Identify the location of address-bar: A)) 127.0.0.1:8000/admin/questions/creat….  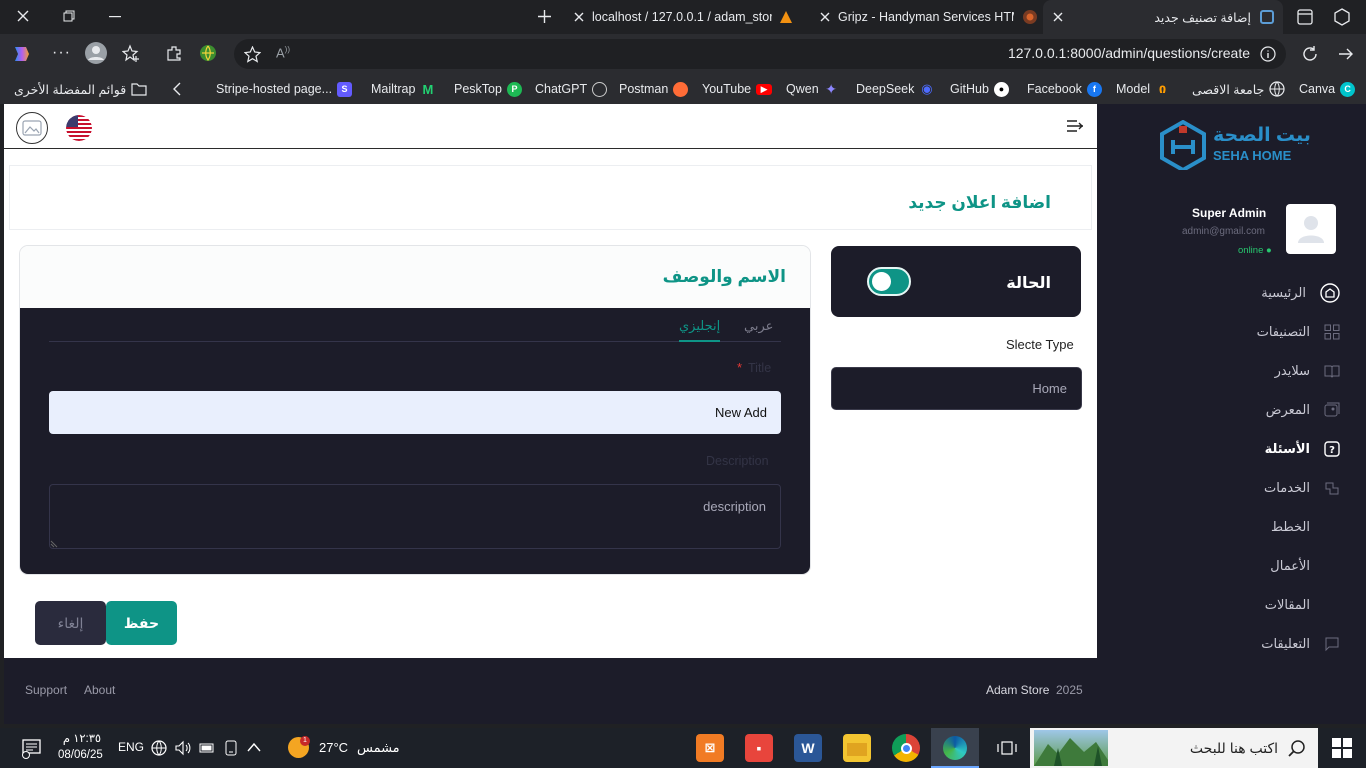
(760, 54).